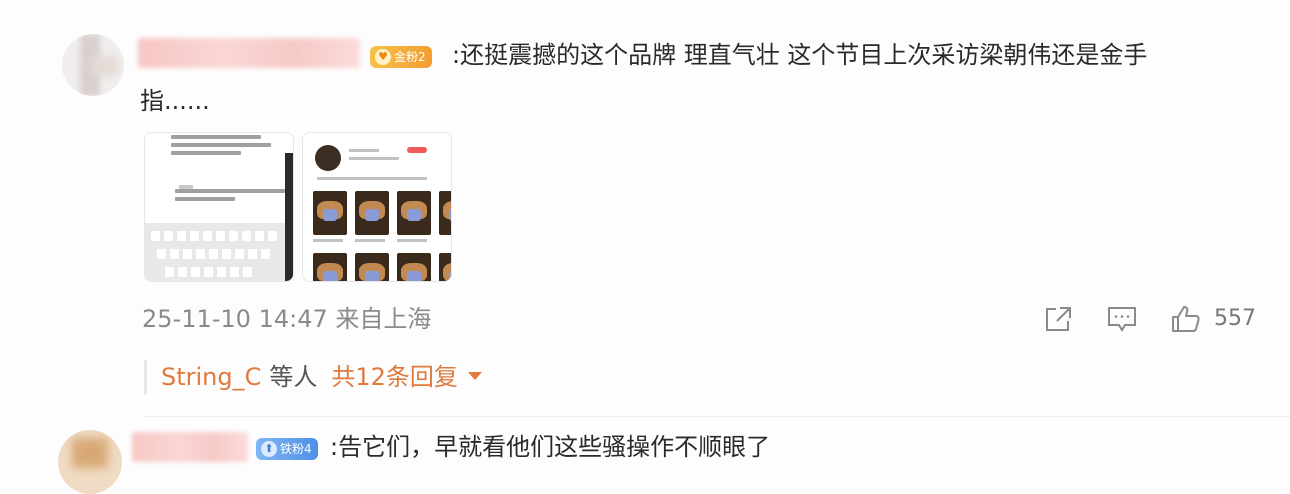 The height and width of the screenshot is (494, 1290). I want to click on reply-count-link: 共12条回复, so click(394, 377).